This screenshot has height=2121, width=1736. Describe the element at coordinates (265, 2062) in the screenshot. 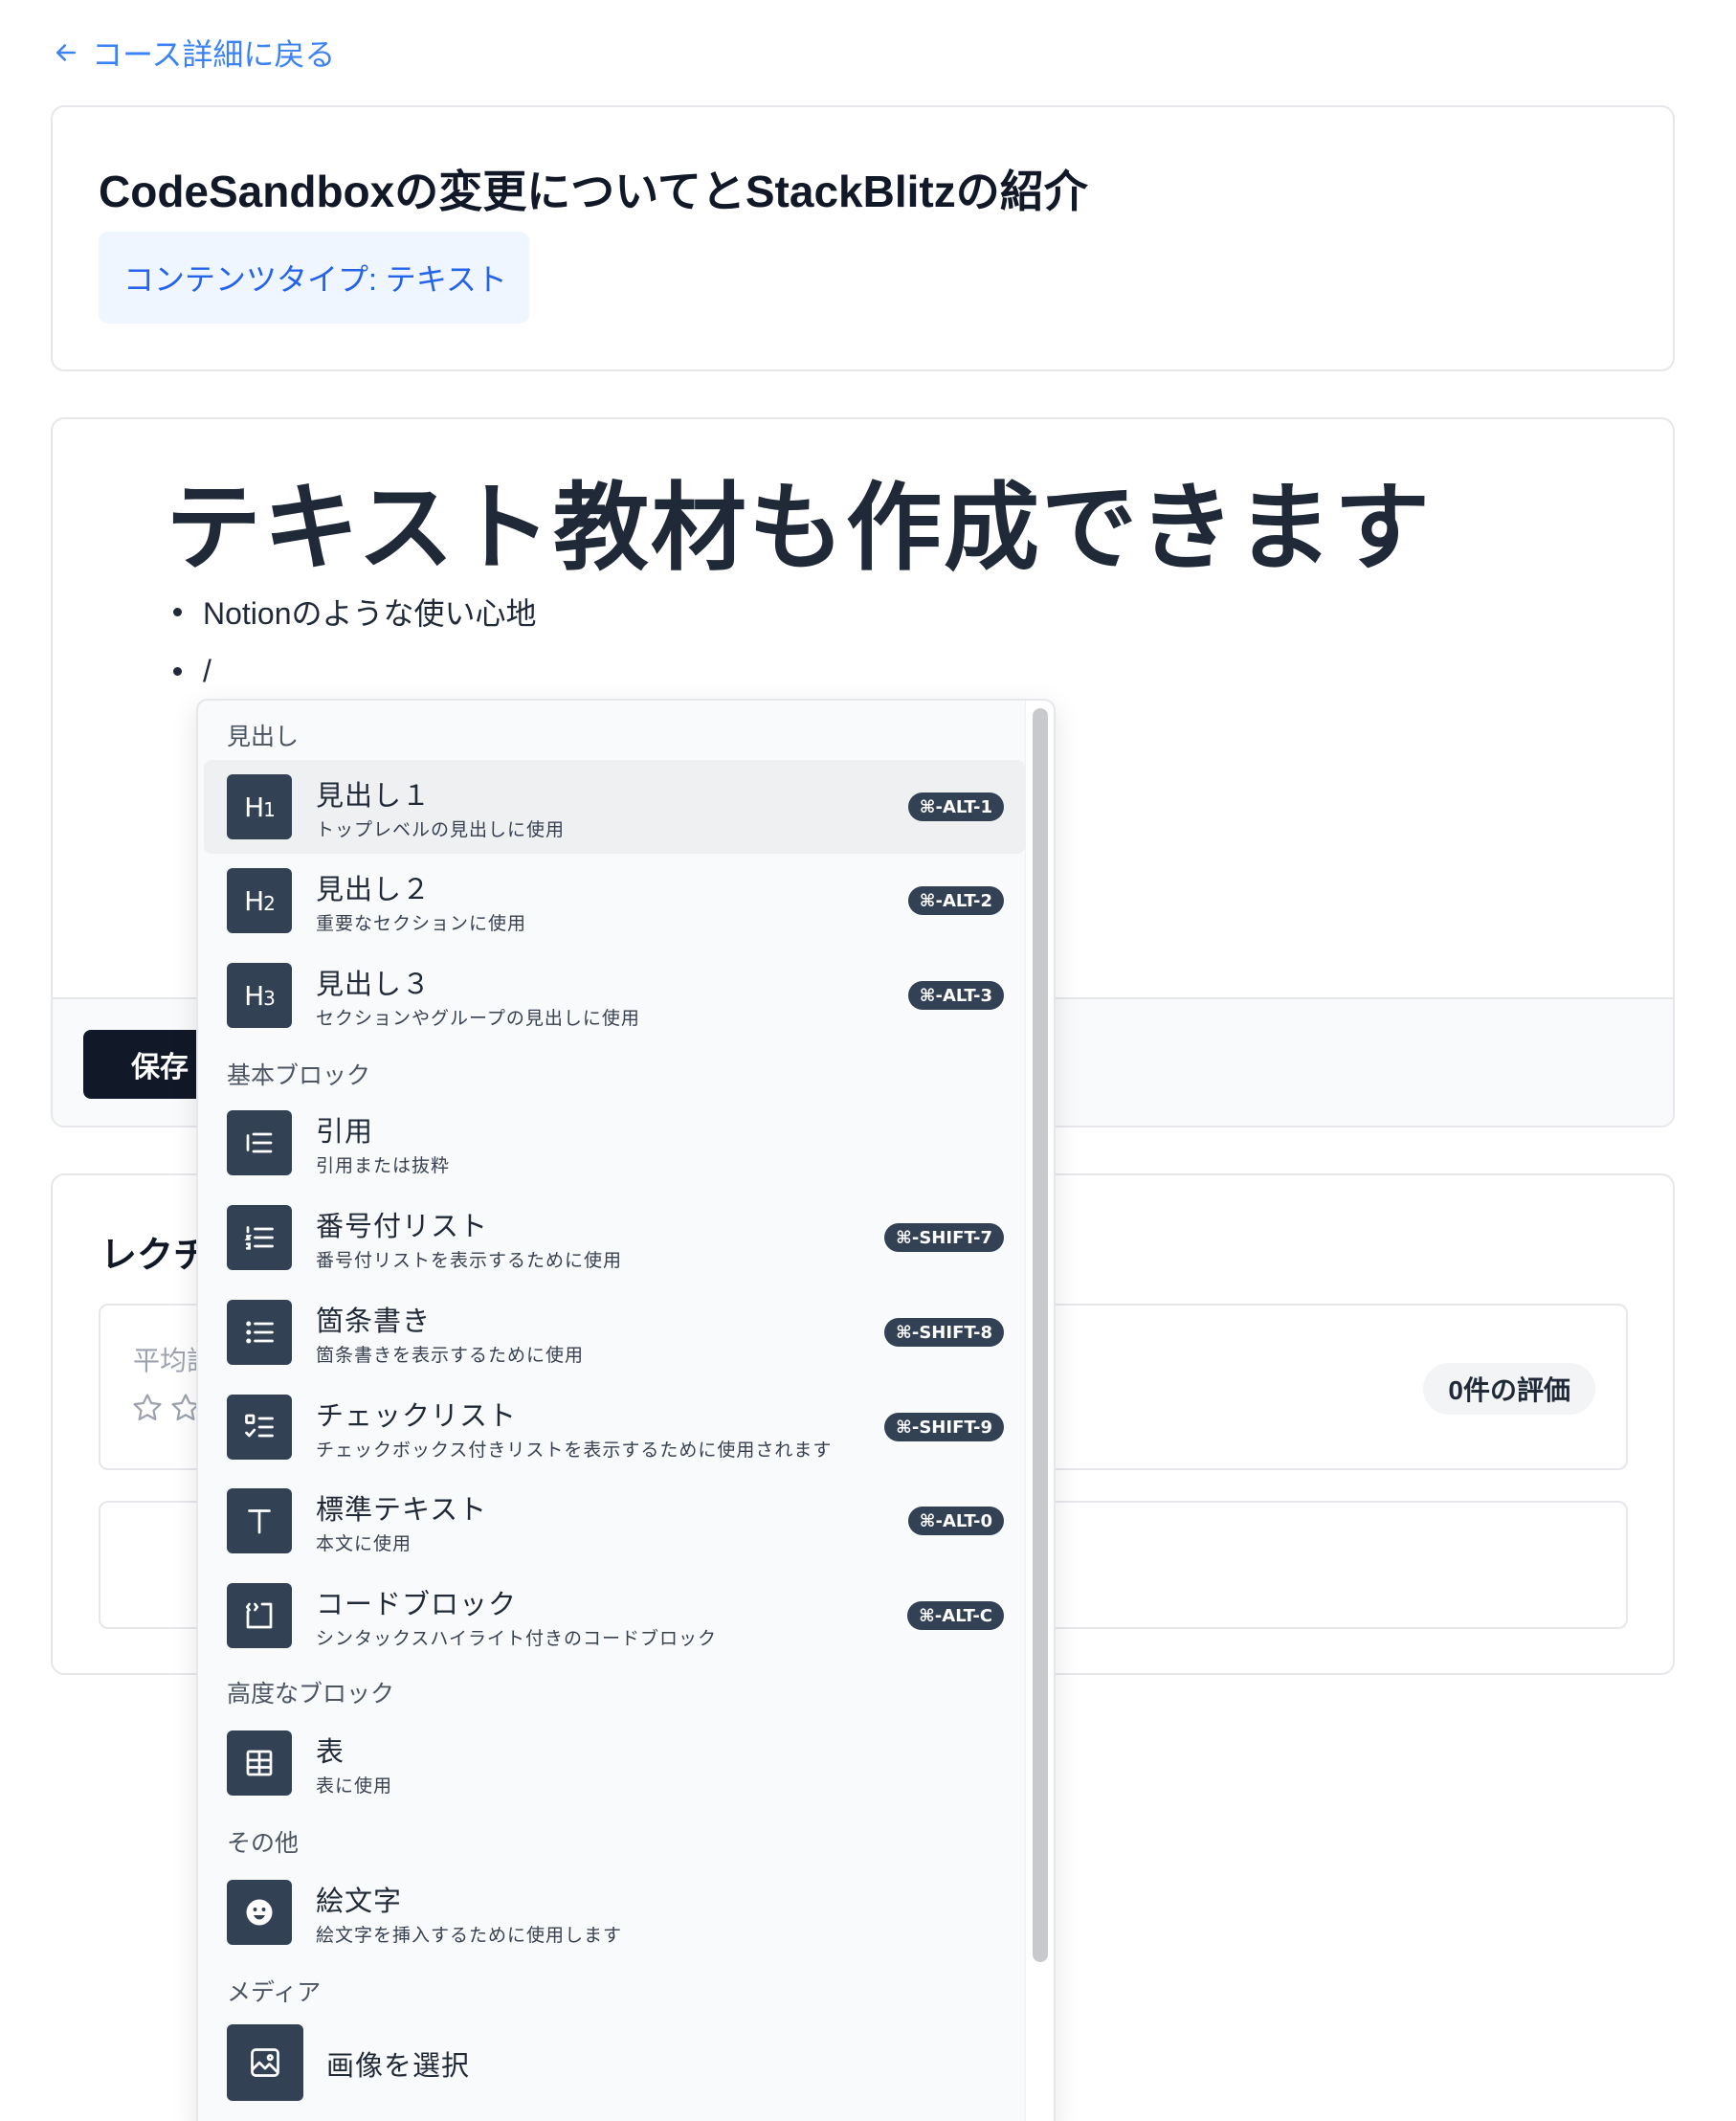

I see `image-icon` at that location.